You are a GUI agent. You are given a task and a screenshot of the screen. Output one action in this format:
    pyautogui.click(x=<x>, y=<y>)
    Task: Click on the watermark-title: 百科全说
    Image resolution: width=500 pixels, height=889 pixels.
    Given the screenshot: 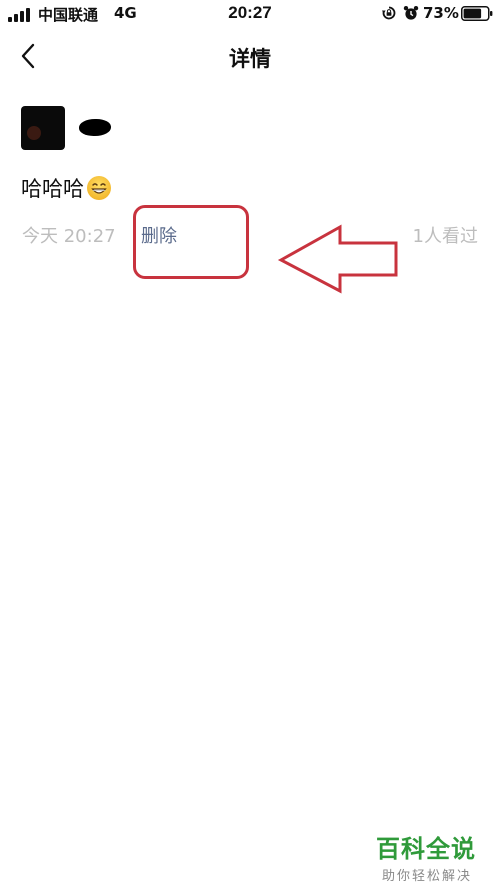 What is the action you would take?
    pyautogui.click(x=426, y=849)
    